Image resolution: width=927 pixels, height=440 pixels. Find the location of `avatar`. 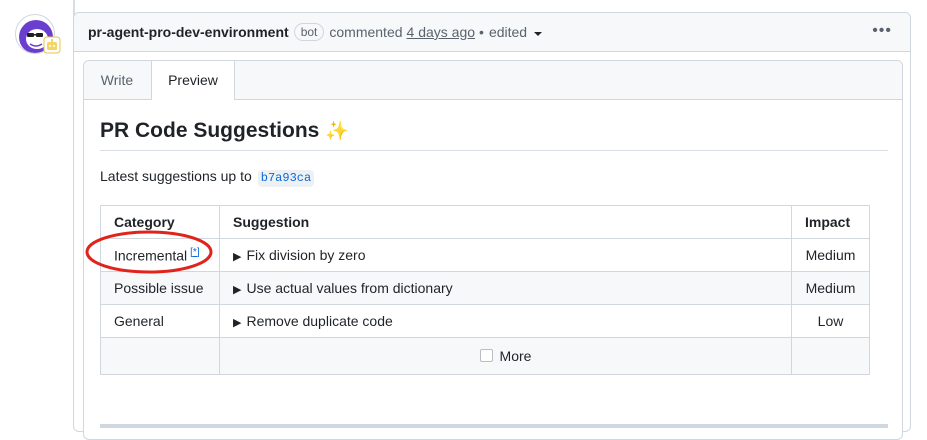

avatar is located at coordinates (38, 34).